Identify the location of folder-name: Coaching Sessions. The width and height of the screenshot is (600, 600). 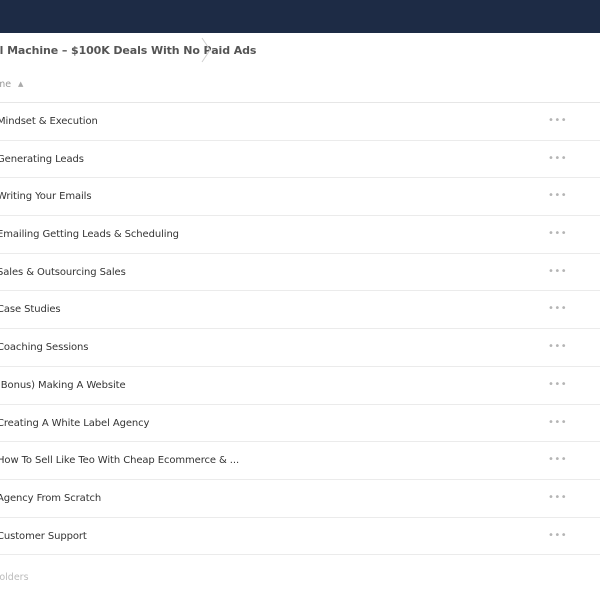
(44, 347).